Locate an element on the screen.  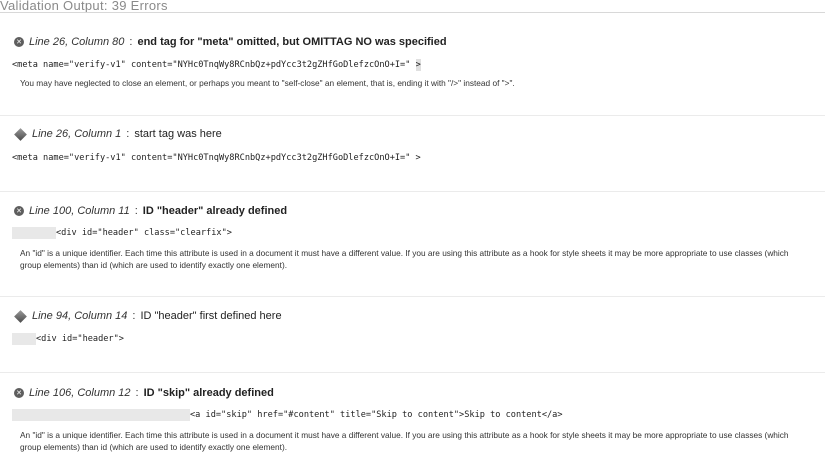
source-code-line: <div id="header" class="clearfix"> is located at coordinates (122, 233).